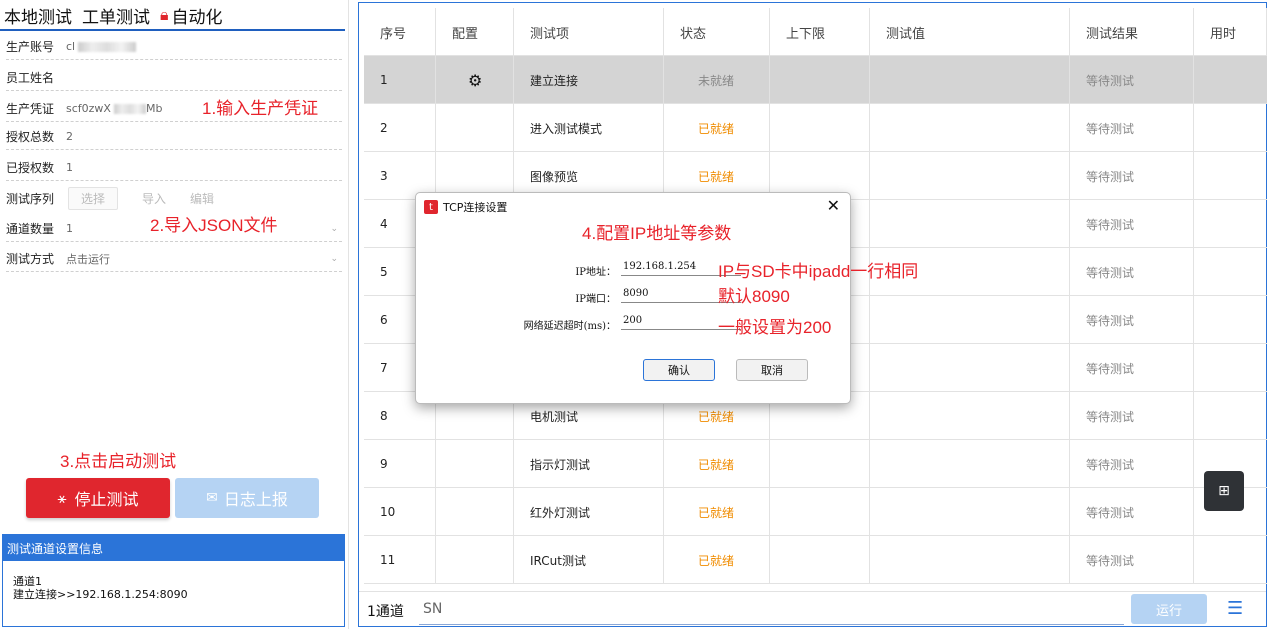  Describe the element at coordinates (400, 560) in the screenshot. I see `row-number: 11` at that location.